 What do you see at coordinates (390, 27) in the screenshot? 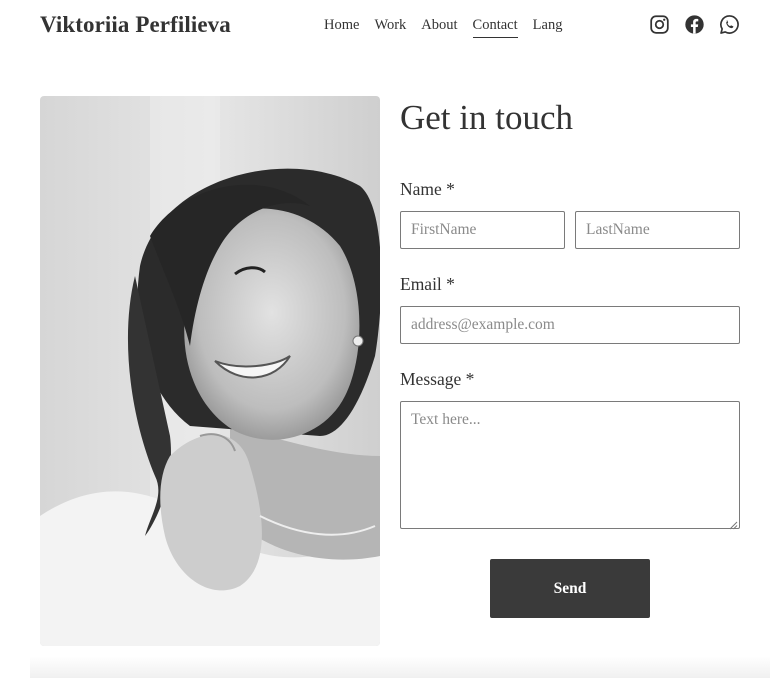
I see `nav-work: Work` at bounding box center [390, 27].